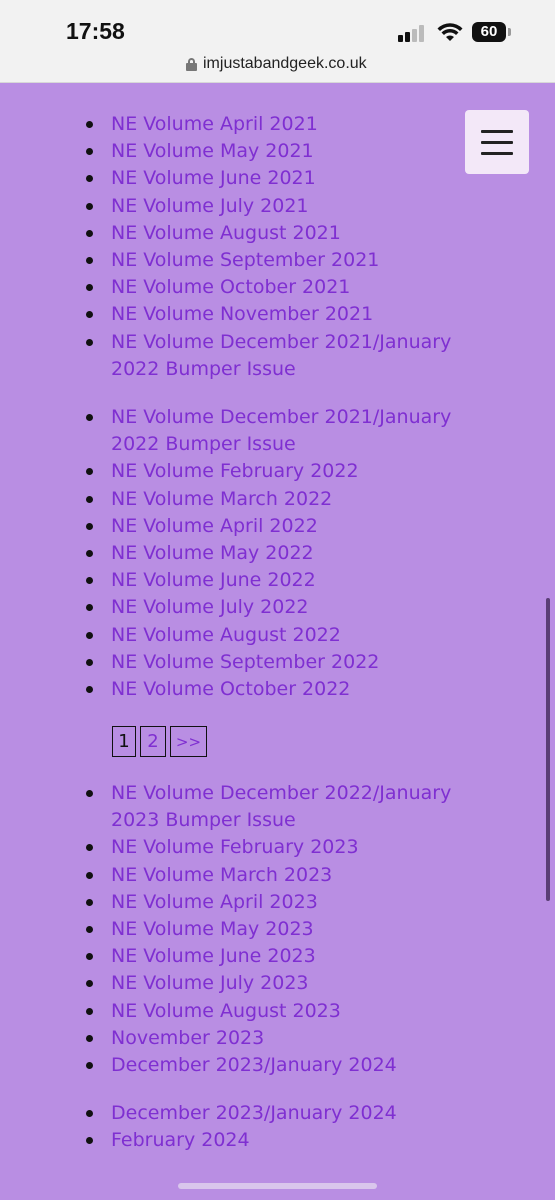 This screenshot has width=555, height=1200. What do you see at coordinates (497, 131) in the screenshot?
I see `hamburger-menu-icon` at bounding box center [497, 131].